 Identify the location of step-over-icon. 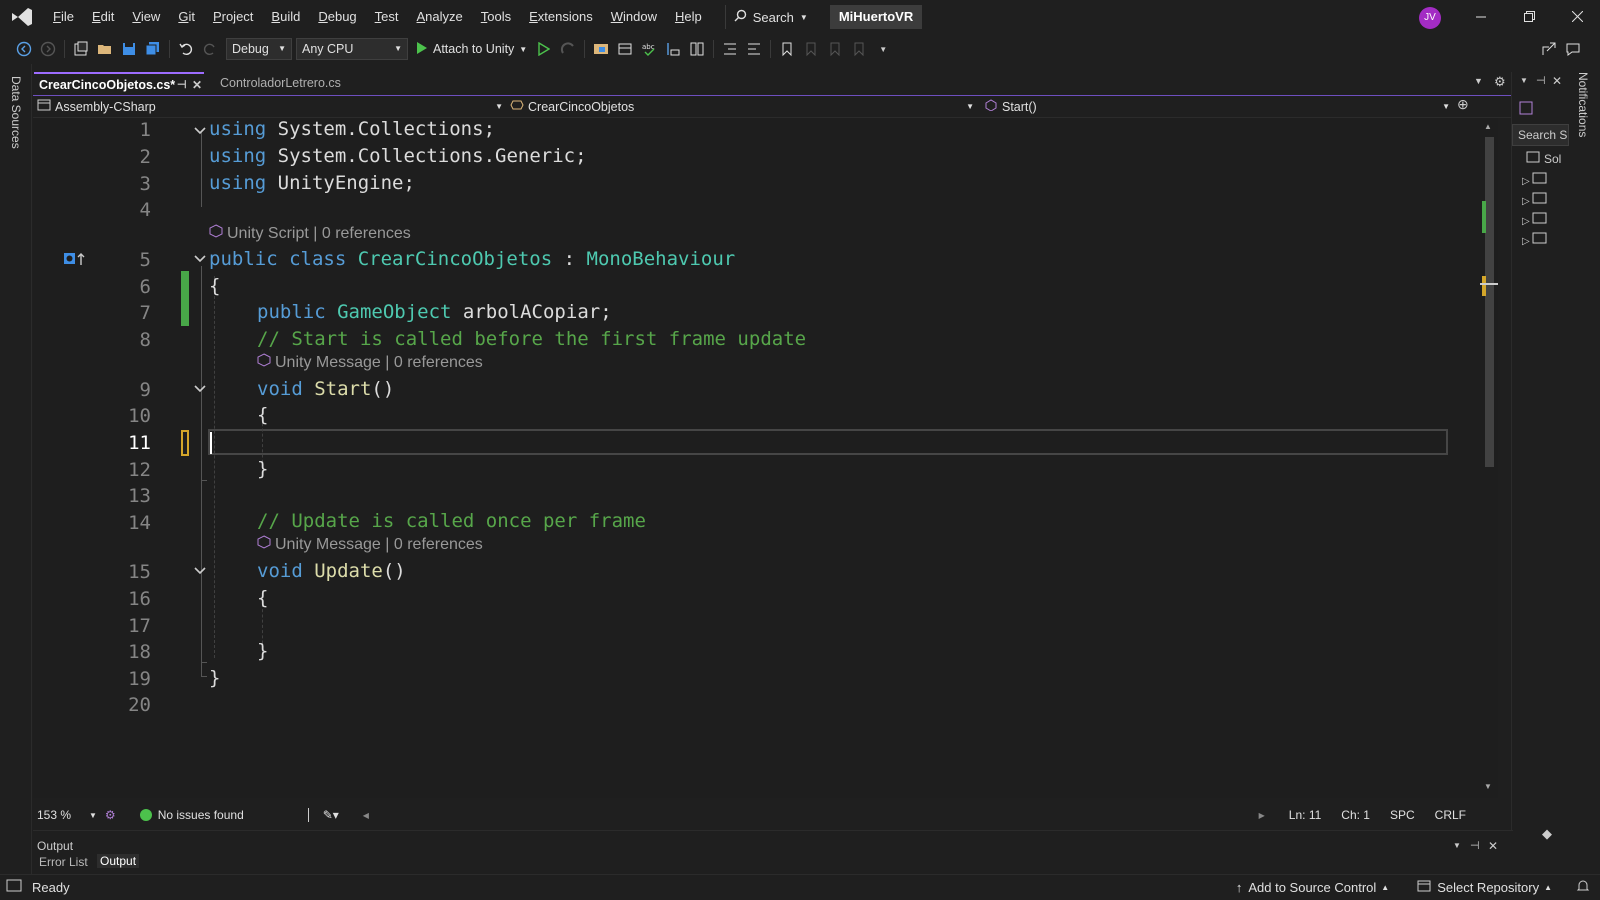
(697, 49).